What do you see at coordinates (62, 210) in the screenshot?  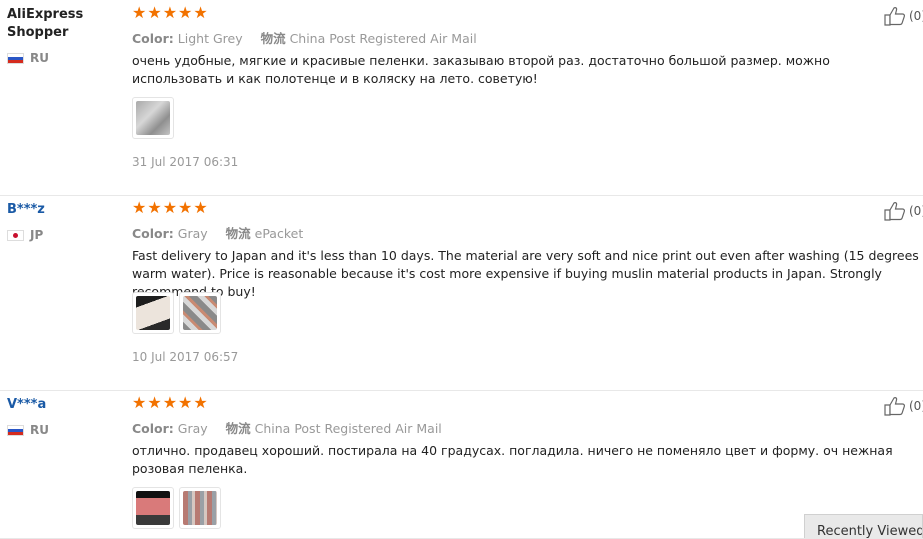 I see `buyer-name: B***z` at bounding box center [62, 210].